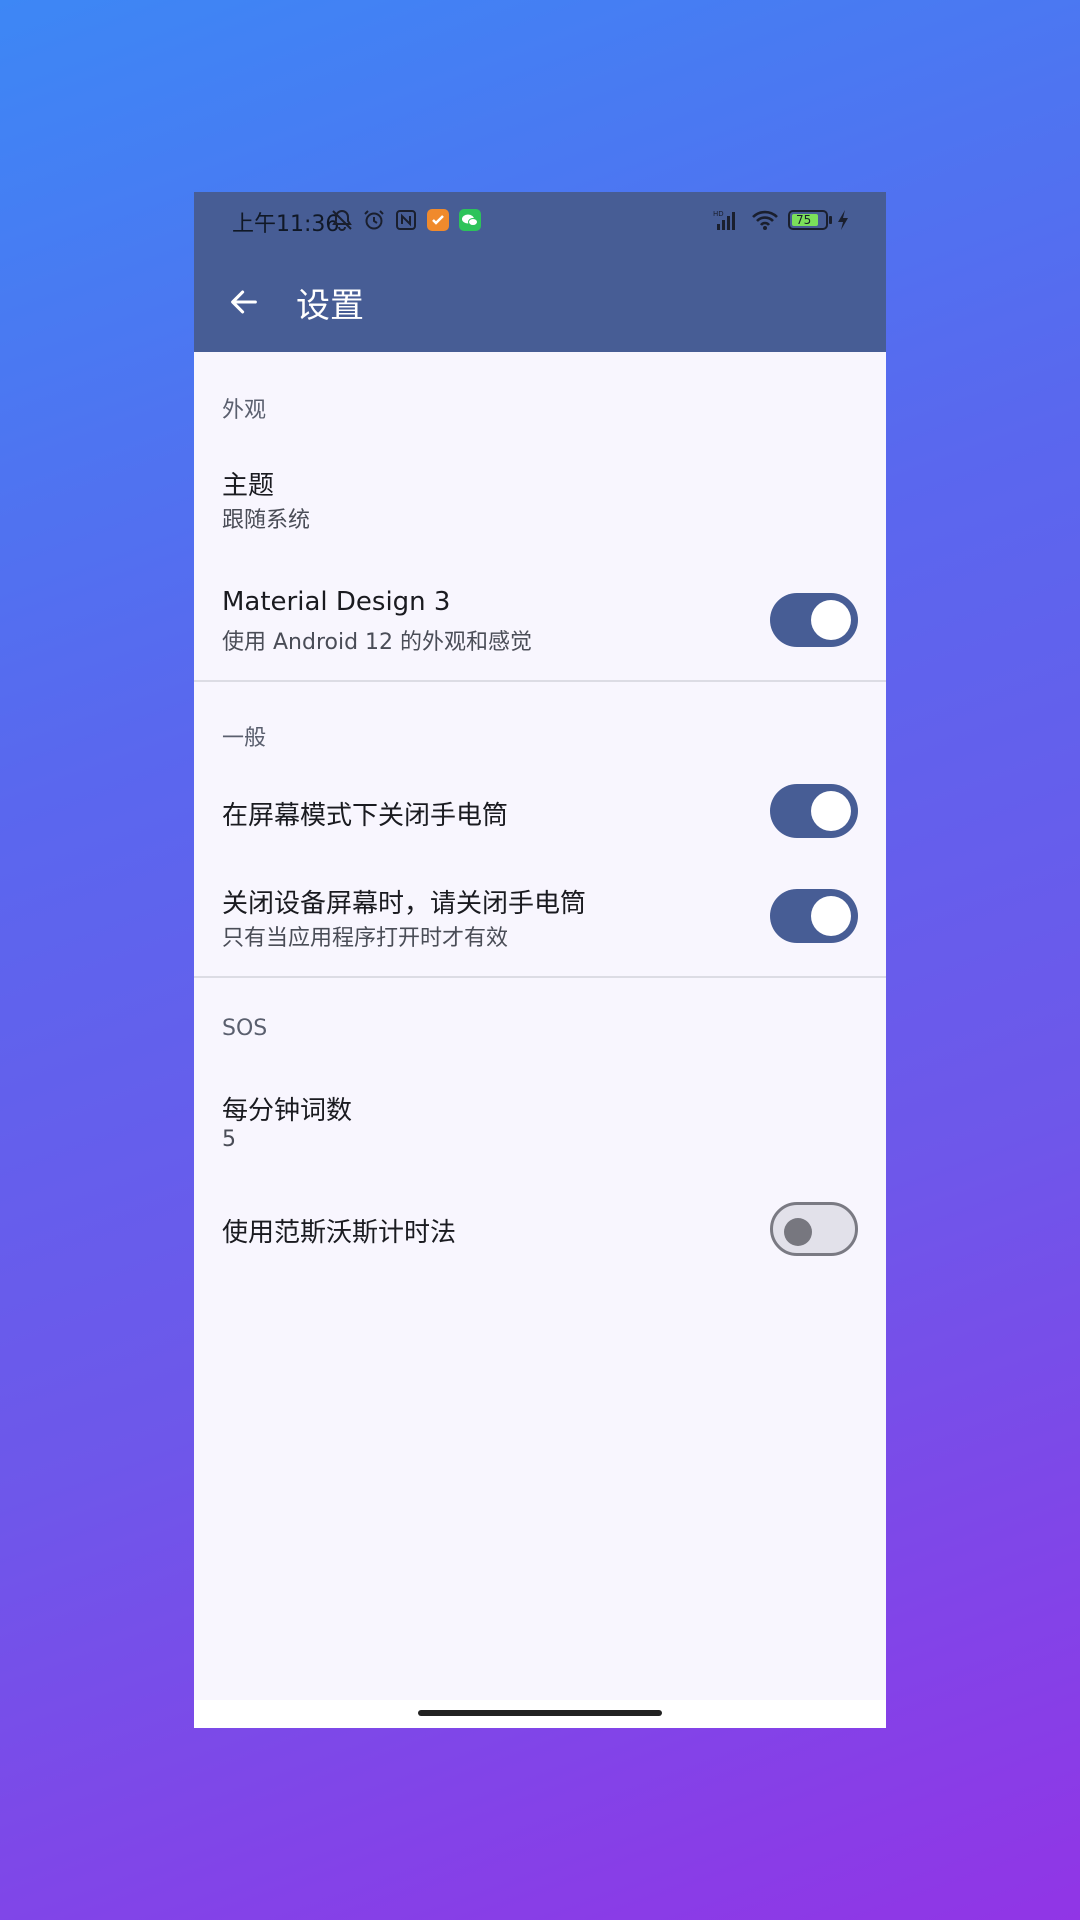  Describe the element at coordinates (718, 214) in the screenshot. I see `svg-text: HD` at that location.